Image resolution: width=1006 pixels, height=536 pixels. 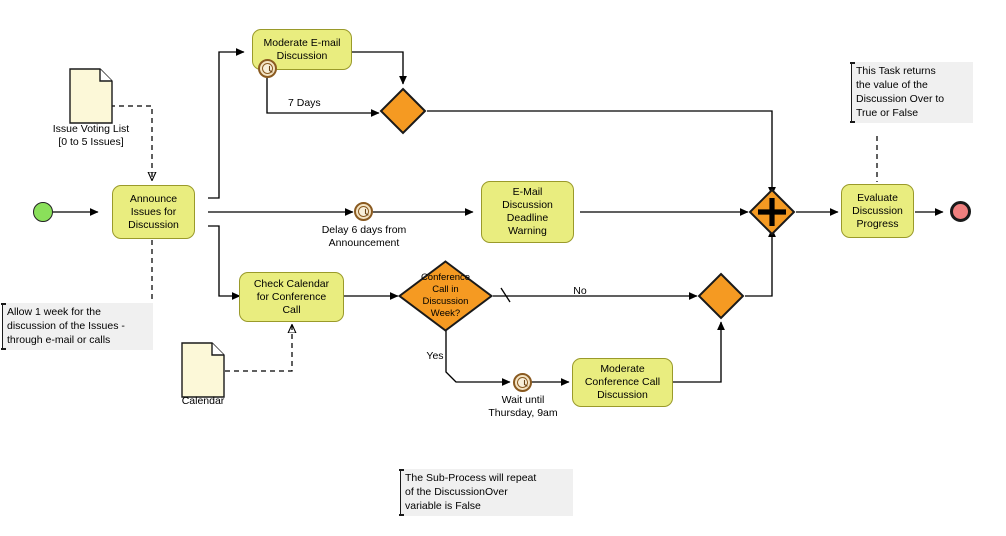 I want to click on task-line: Conference Call, so click(x=622, y=382).